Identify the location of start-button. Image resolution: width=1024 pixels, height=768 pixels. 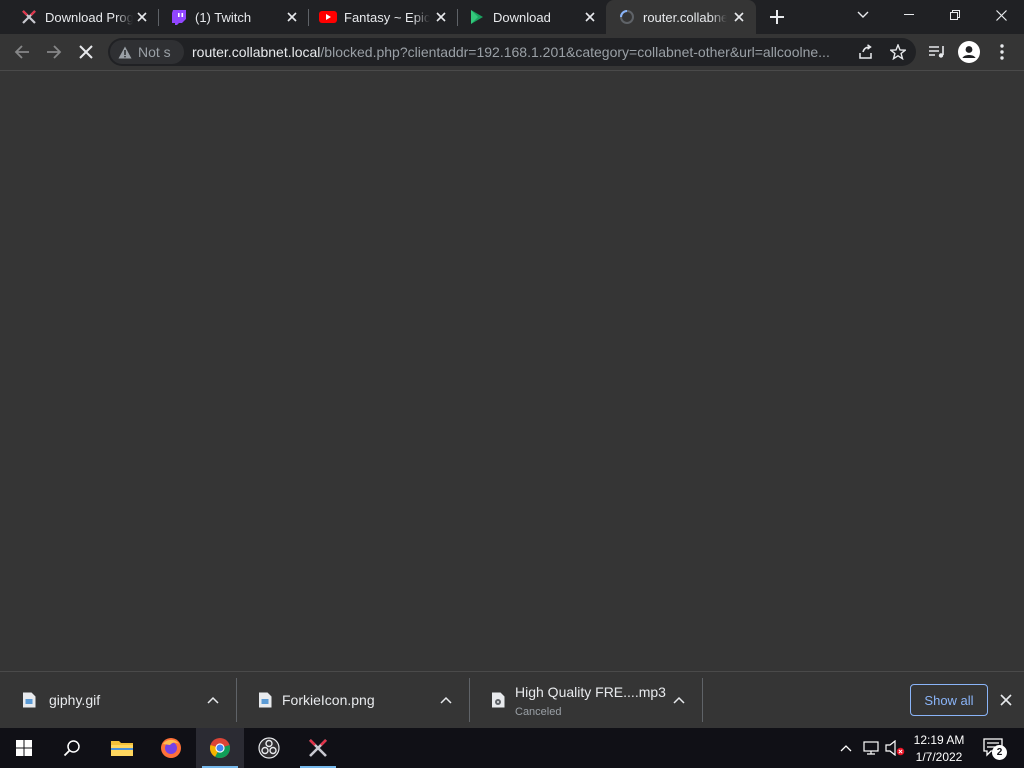
(24, 748).